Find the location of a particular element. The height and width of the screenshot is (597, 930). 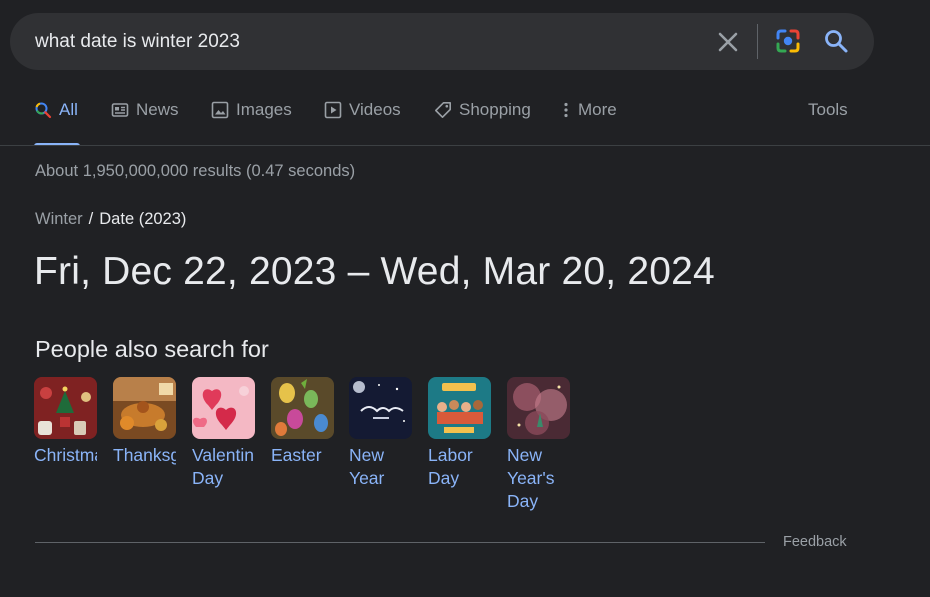

camera-lens-icon is located at coordinates (788, 41).